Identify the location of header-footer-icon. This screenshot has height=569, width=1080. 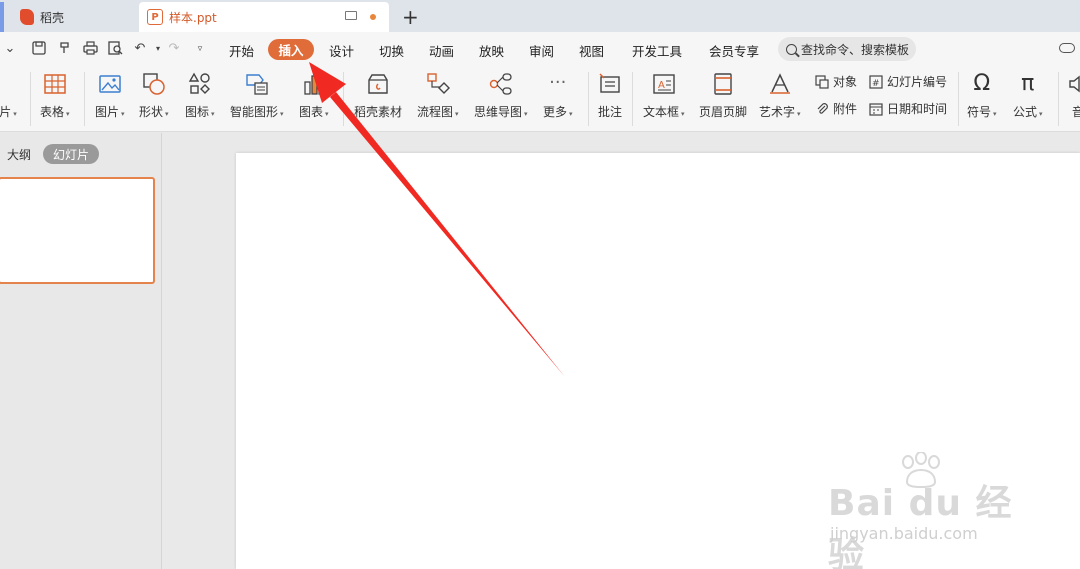
(723, 84).